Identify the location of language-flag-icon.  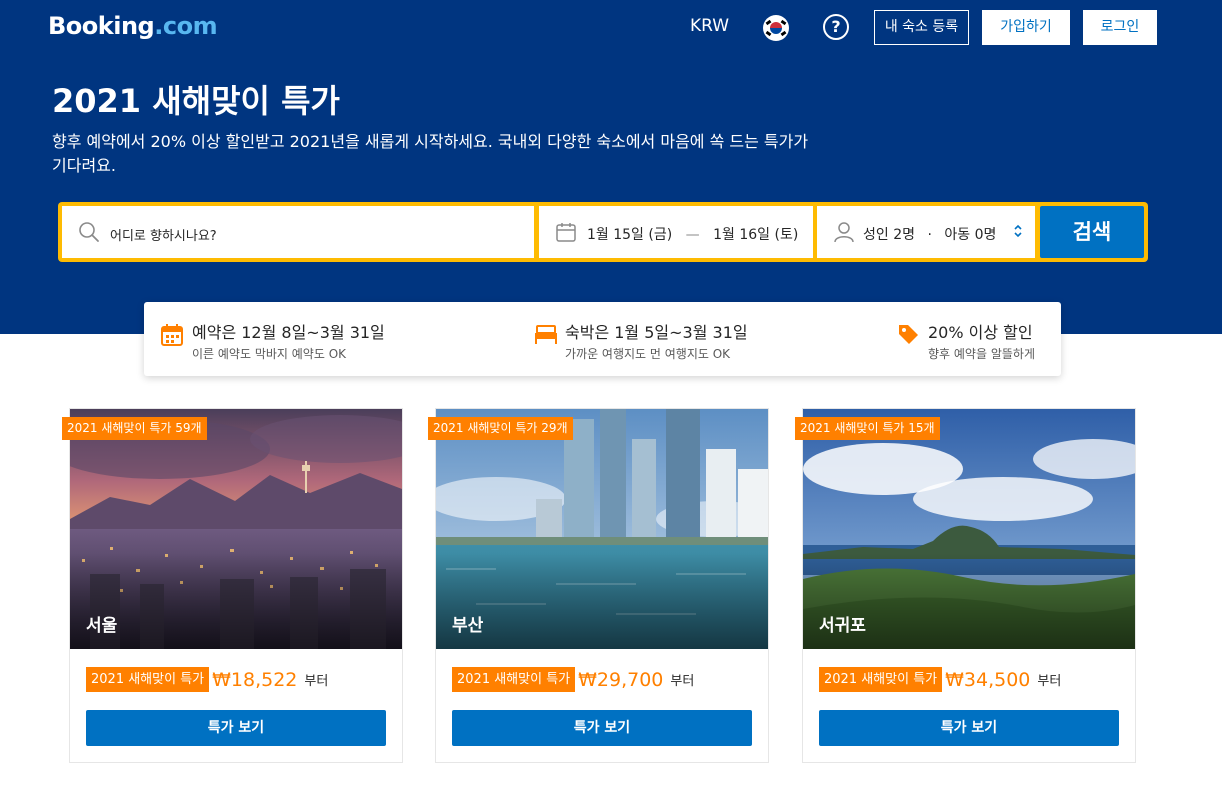
(776, 28).